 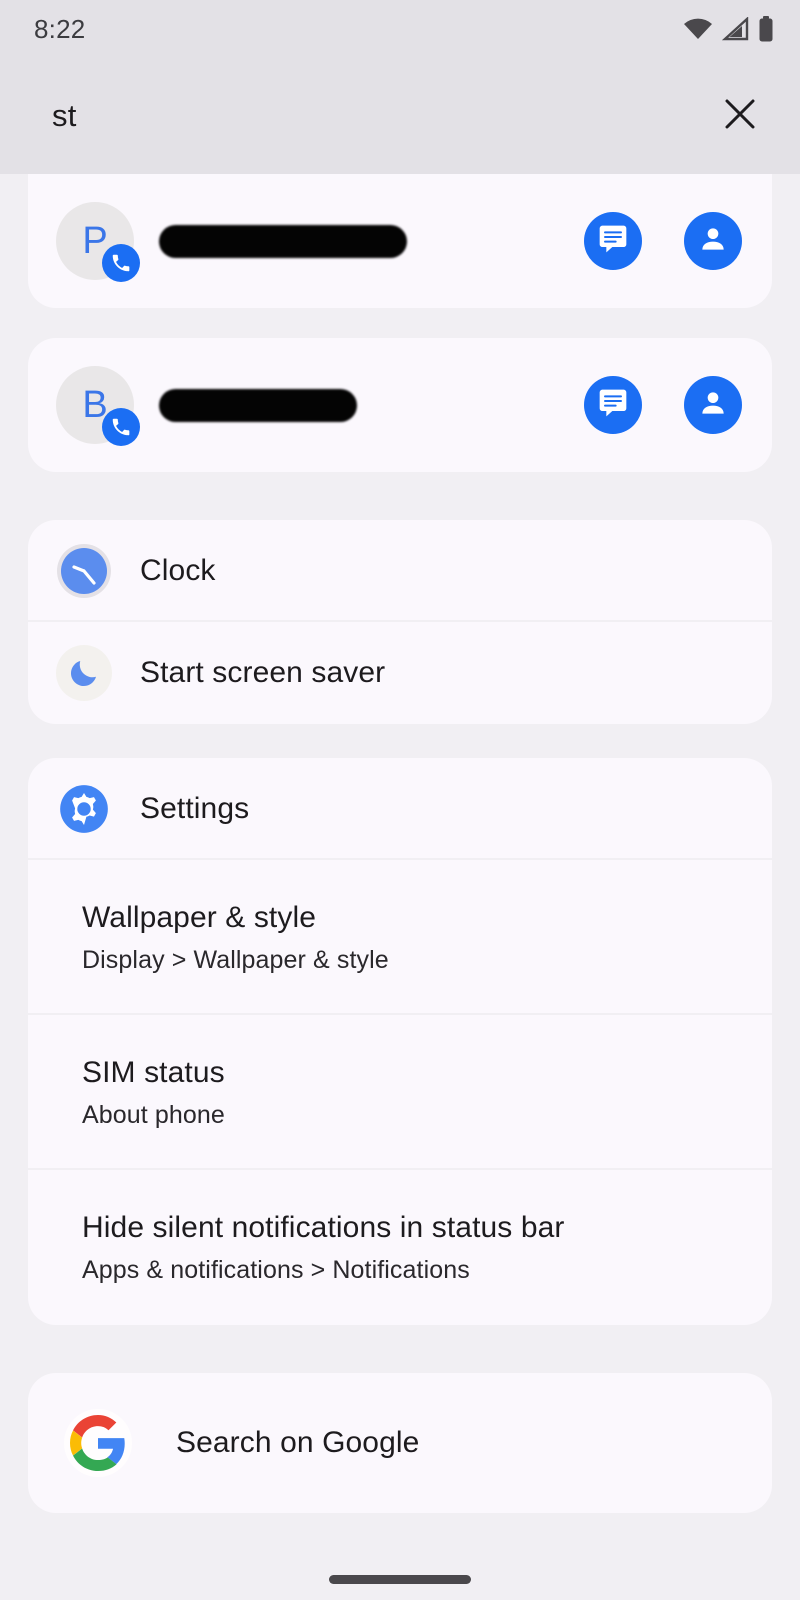 I want to click on close-icon, so click(x=740, y=116).